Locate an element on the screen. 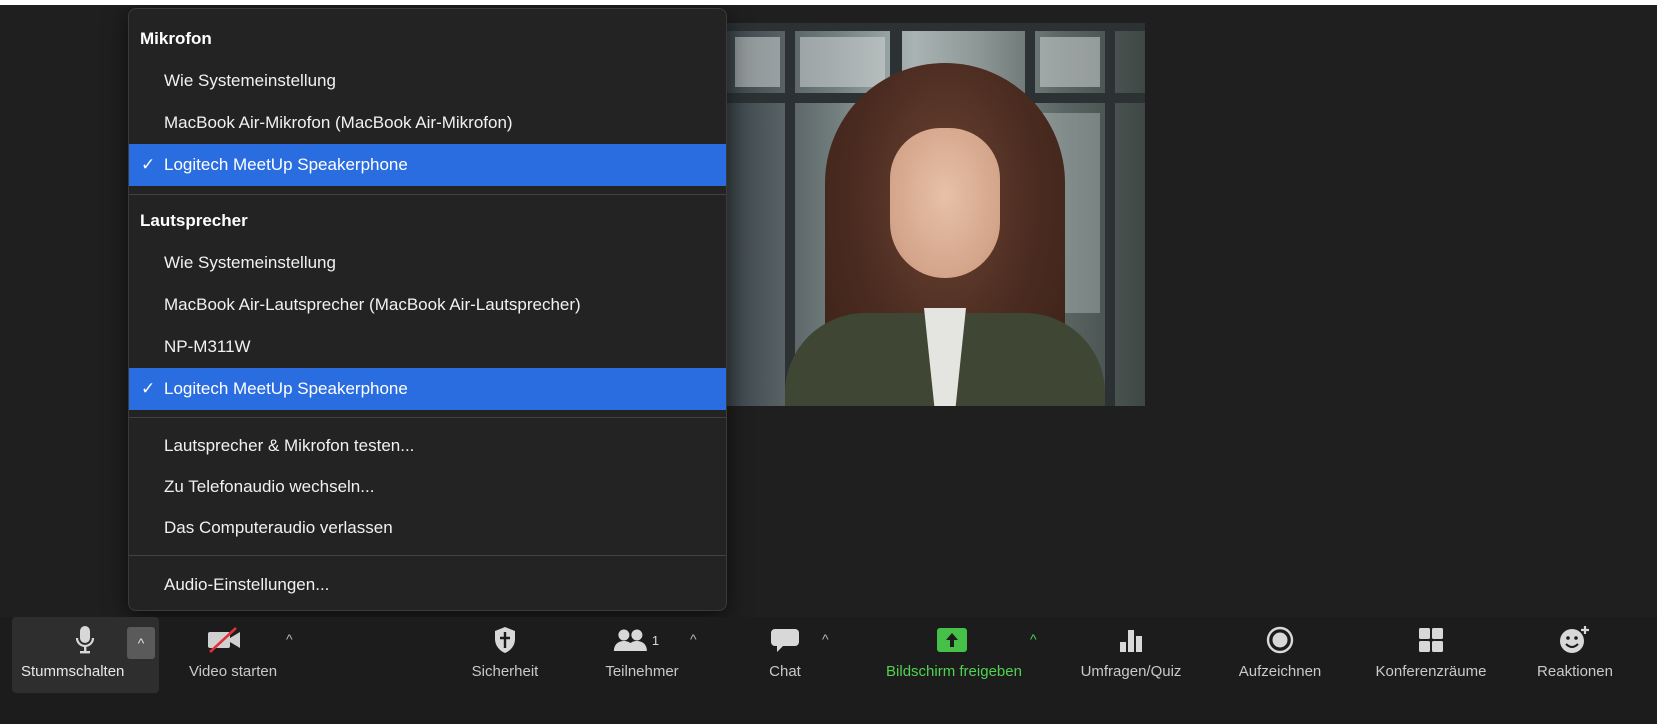 This screenshot has height=724, width=1657. share-screen-icon is located at coordinates (952, 640).